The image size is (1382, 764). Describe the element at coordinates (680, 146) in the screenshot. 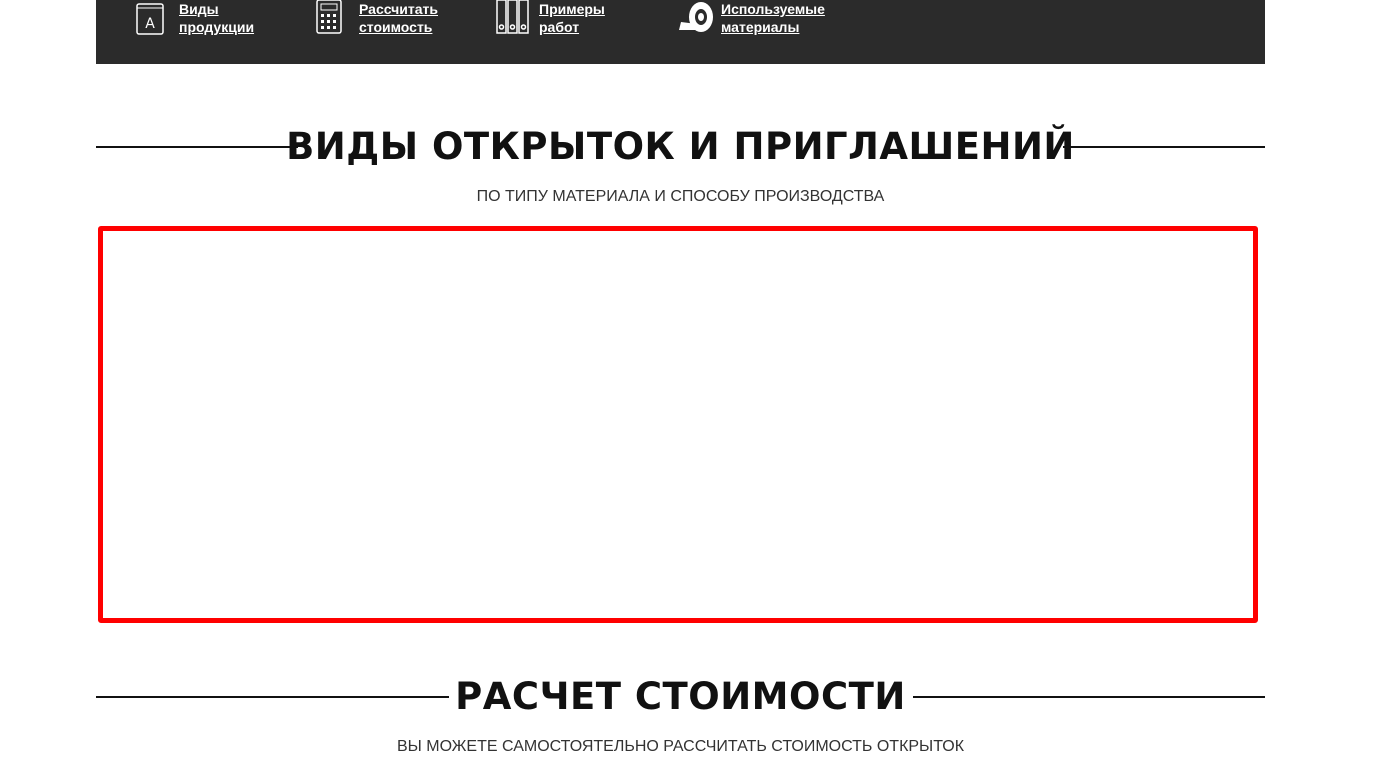

I see `section-title: ВИДЫ ОТКРЫТОК И ПРИГЛАШЕНИЙ` at that location.